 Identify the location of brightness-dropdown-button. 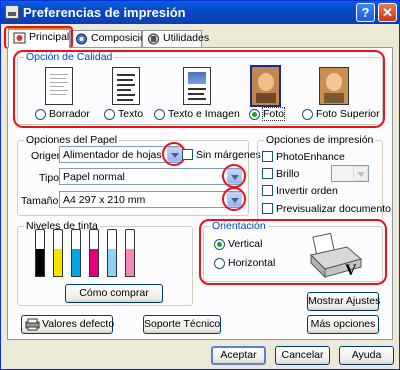
(360, 173).